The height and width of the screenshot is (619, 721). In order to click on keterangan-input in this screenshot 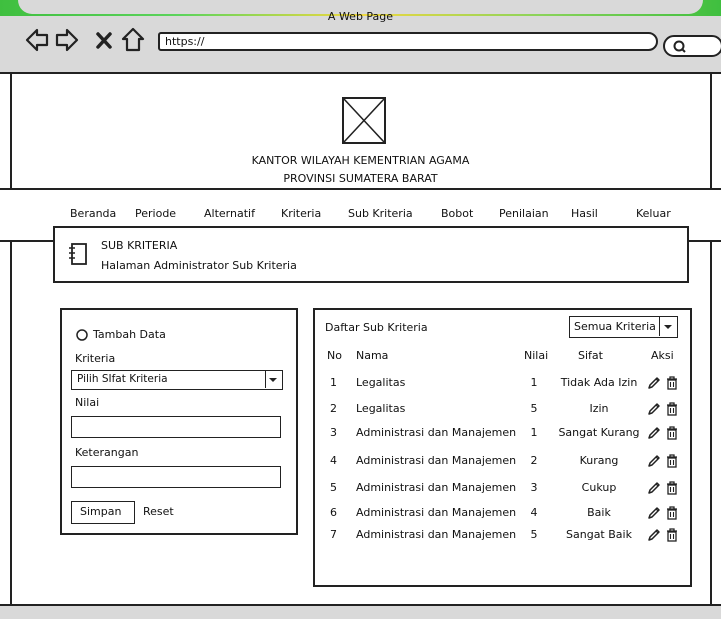, I will do `click(176, 477)`.